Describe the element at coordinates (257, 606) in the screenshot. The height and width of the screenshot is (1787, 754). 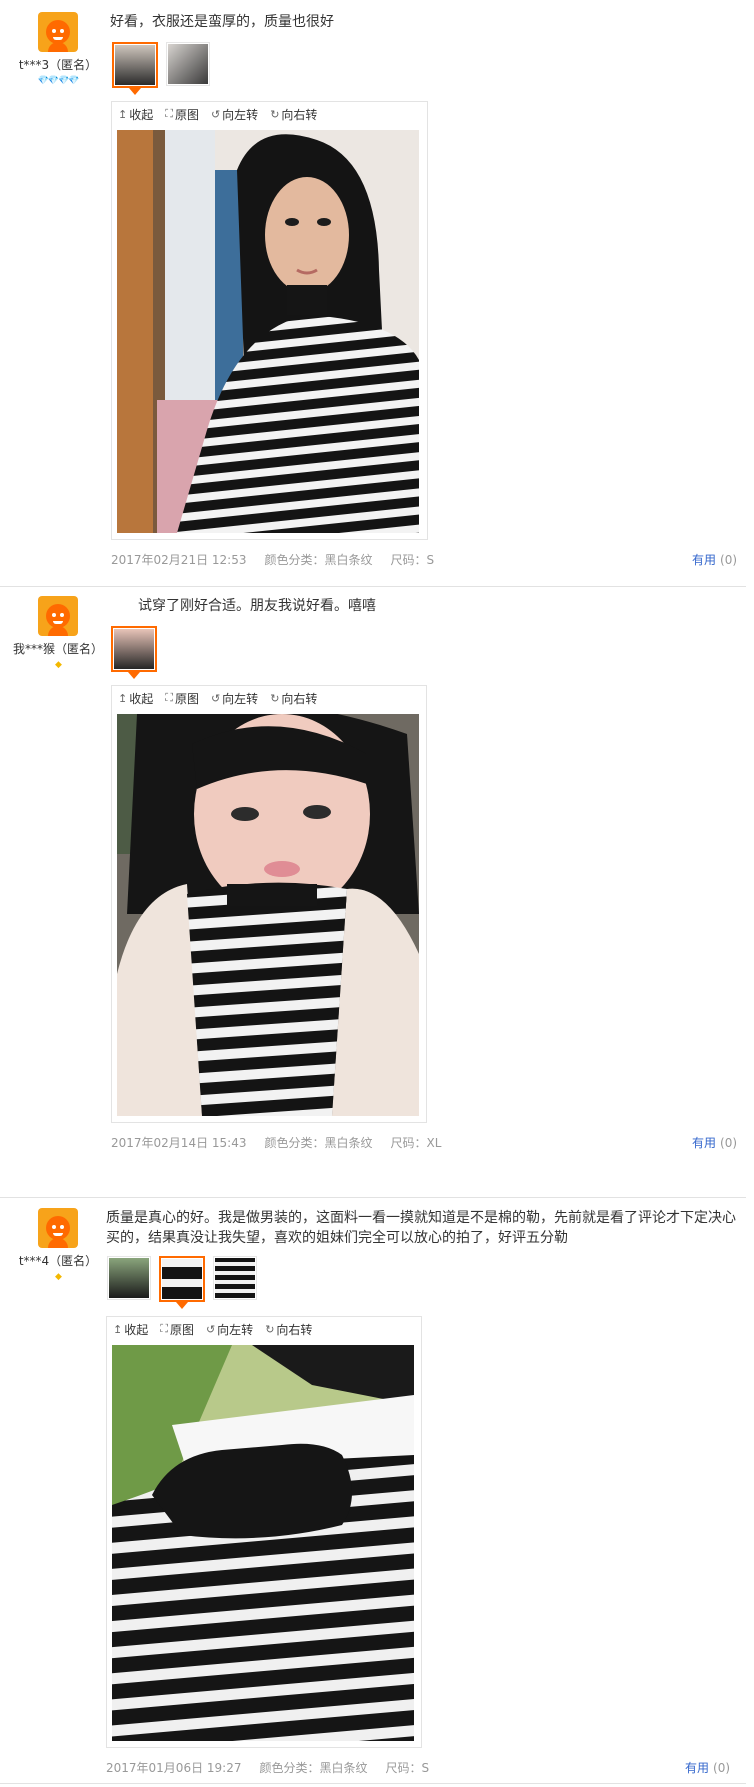
I see `review-text: 试穿了刚好合适。朋友我说好看。嘻嘻` at that location.